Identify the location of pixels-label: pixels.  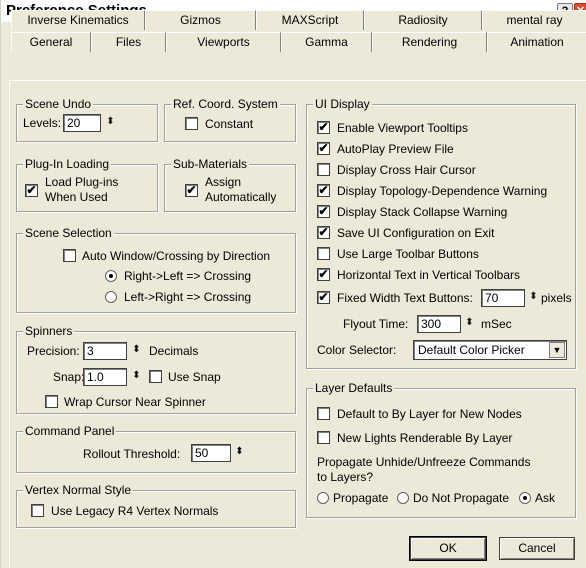
(556, 298).